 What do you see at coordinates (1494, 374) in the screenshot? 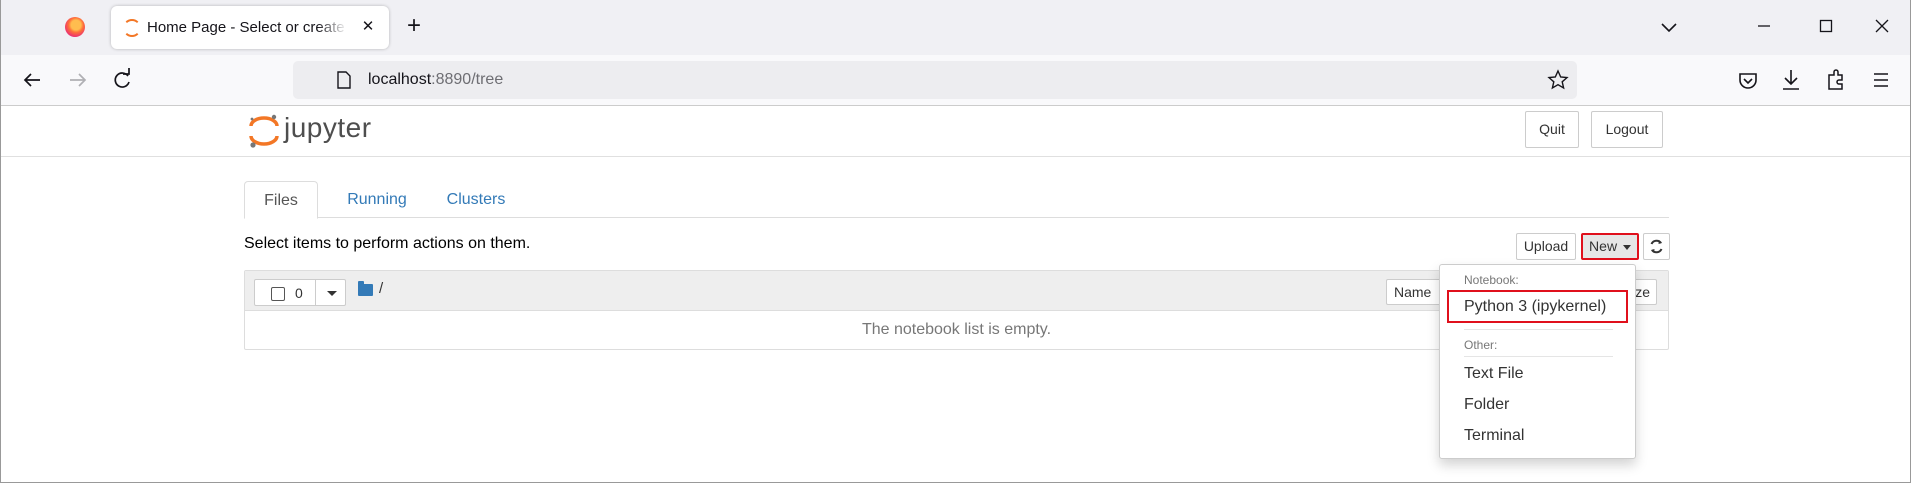
I see `menu-item-text-file: Text File` at bounding box center [1494, 374].